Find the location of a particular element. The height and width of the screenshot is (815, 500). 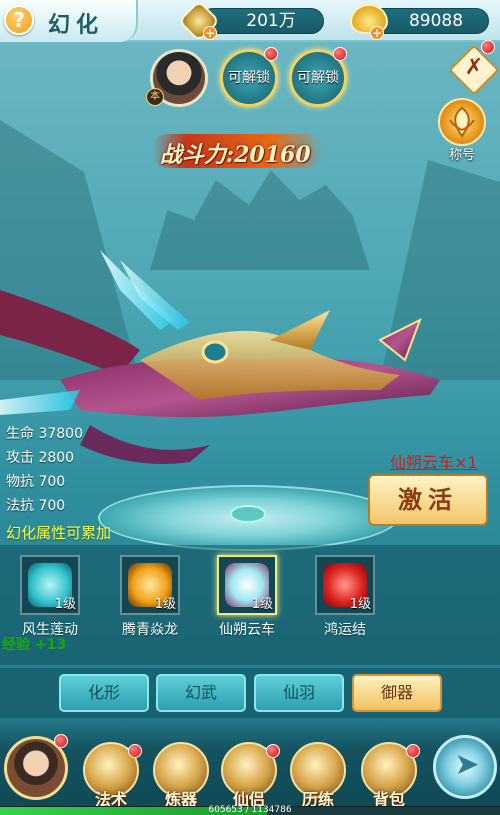

nav-forge: 炼器 is located at coordinates (181, 775).